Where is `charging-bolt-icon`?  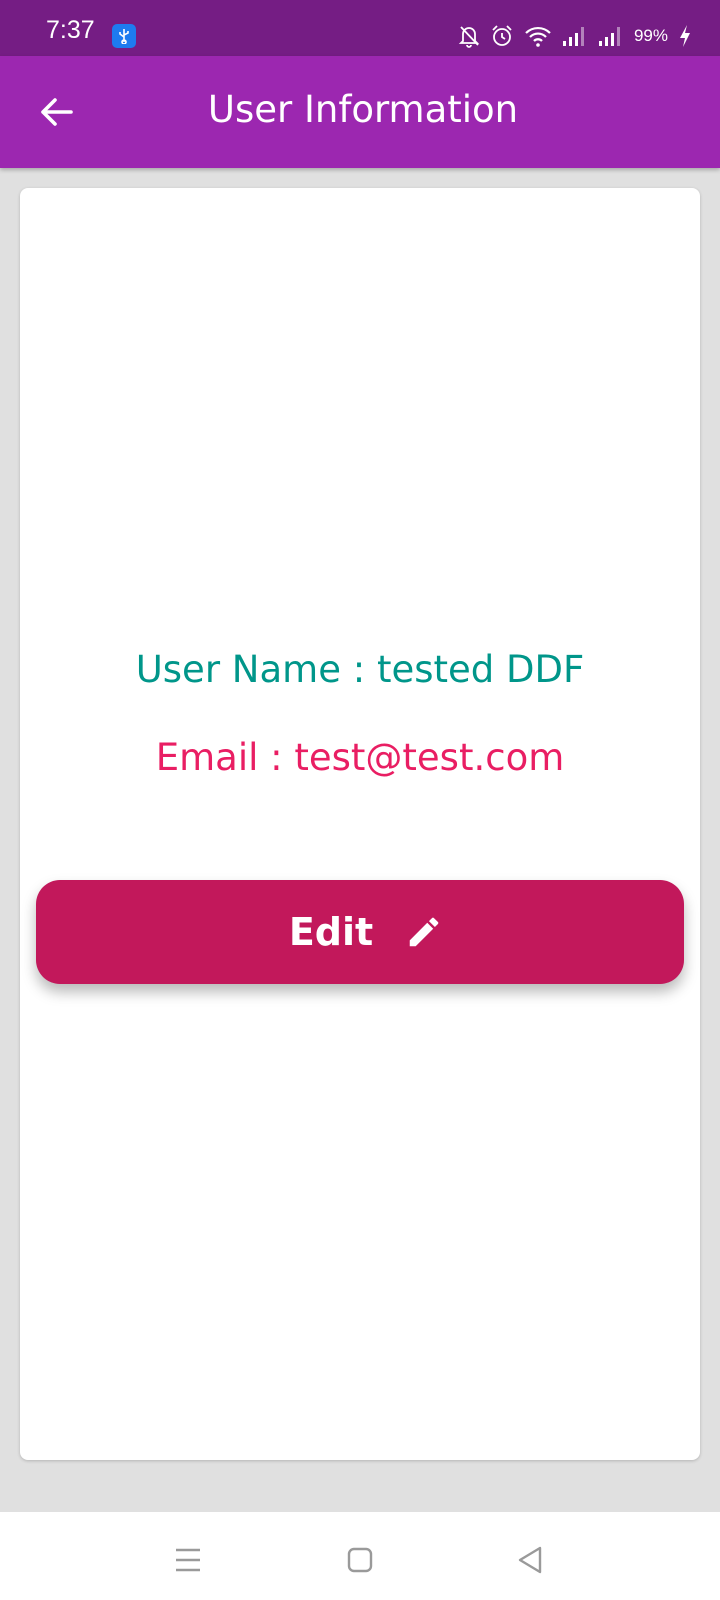
charging-bolt-icon is located at coordinates (685, 36).